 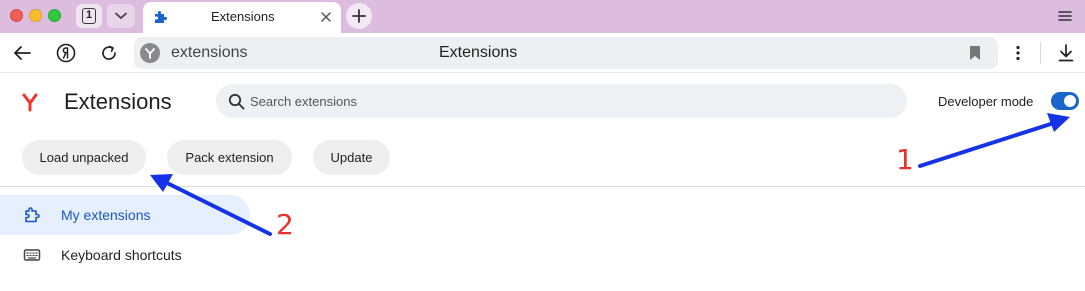 I want to click on more-menu-button, so click(x=1018, y=53).